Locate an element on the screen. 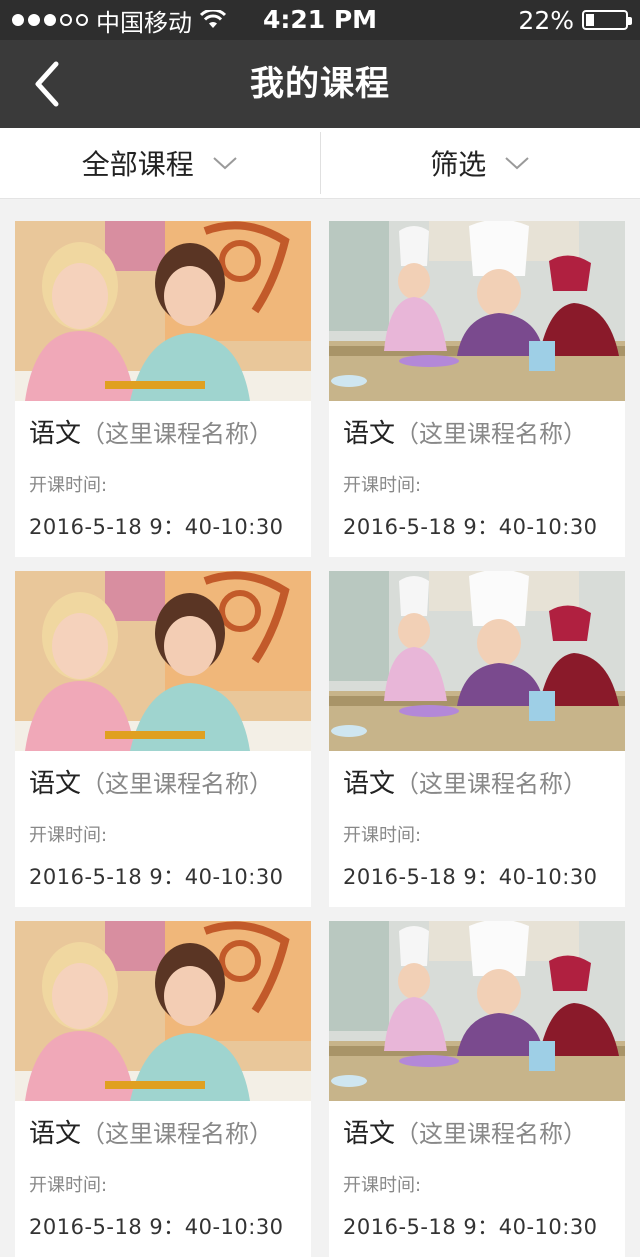 The height and width of the screenshot is (1257, 640). all-courses-dropdown: 全部课程 is located at coordinates (160, 163).